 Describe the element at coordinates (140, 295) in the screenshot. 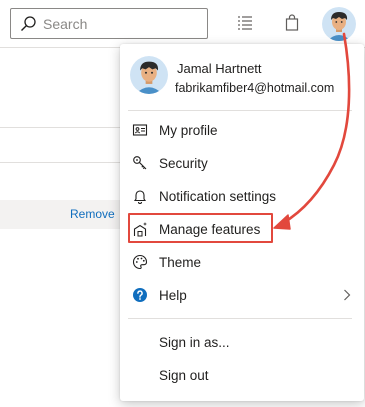

I see `help-icon` at that location.